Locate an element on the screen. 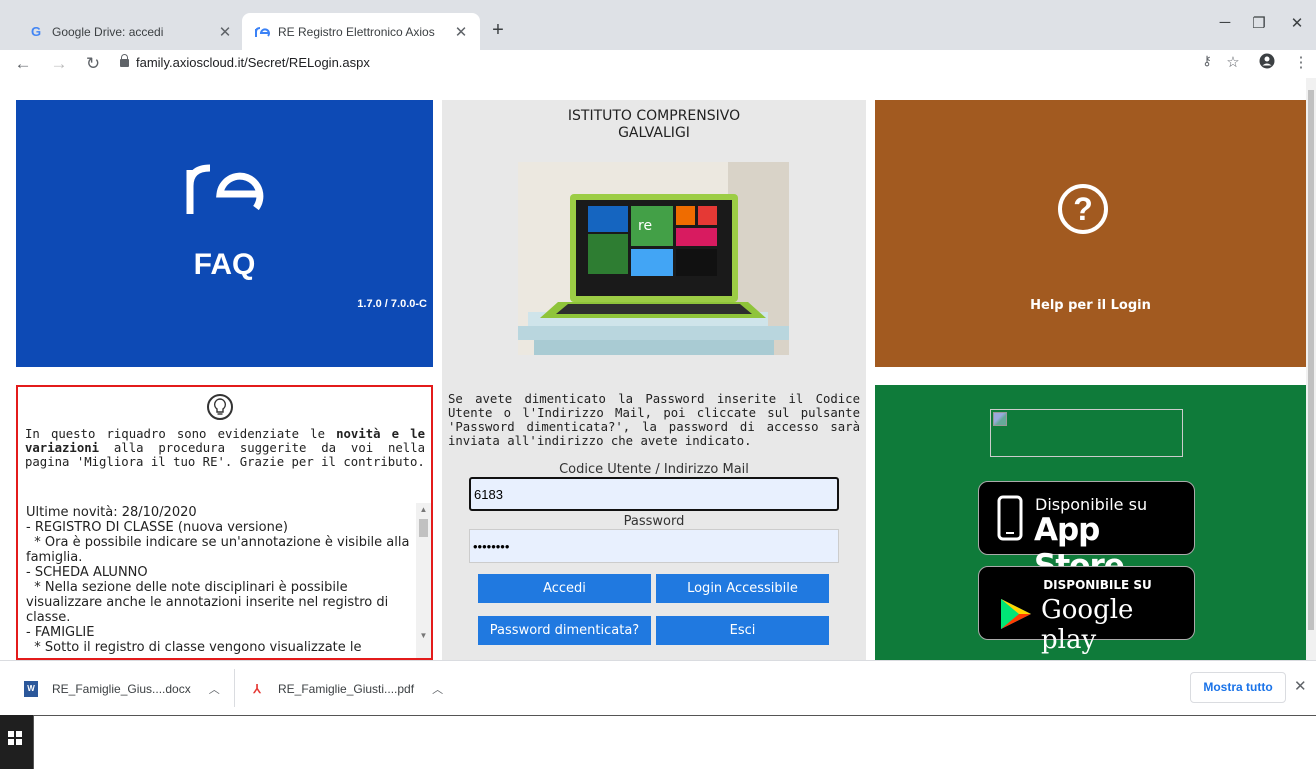 This screenshot has height=769, width=1316. download-filename: RE_Famiglie_Giusti....pdf is located at coordinates (346, 688).